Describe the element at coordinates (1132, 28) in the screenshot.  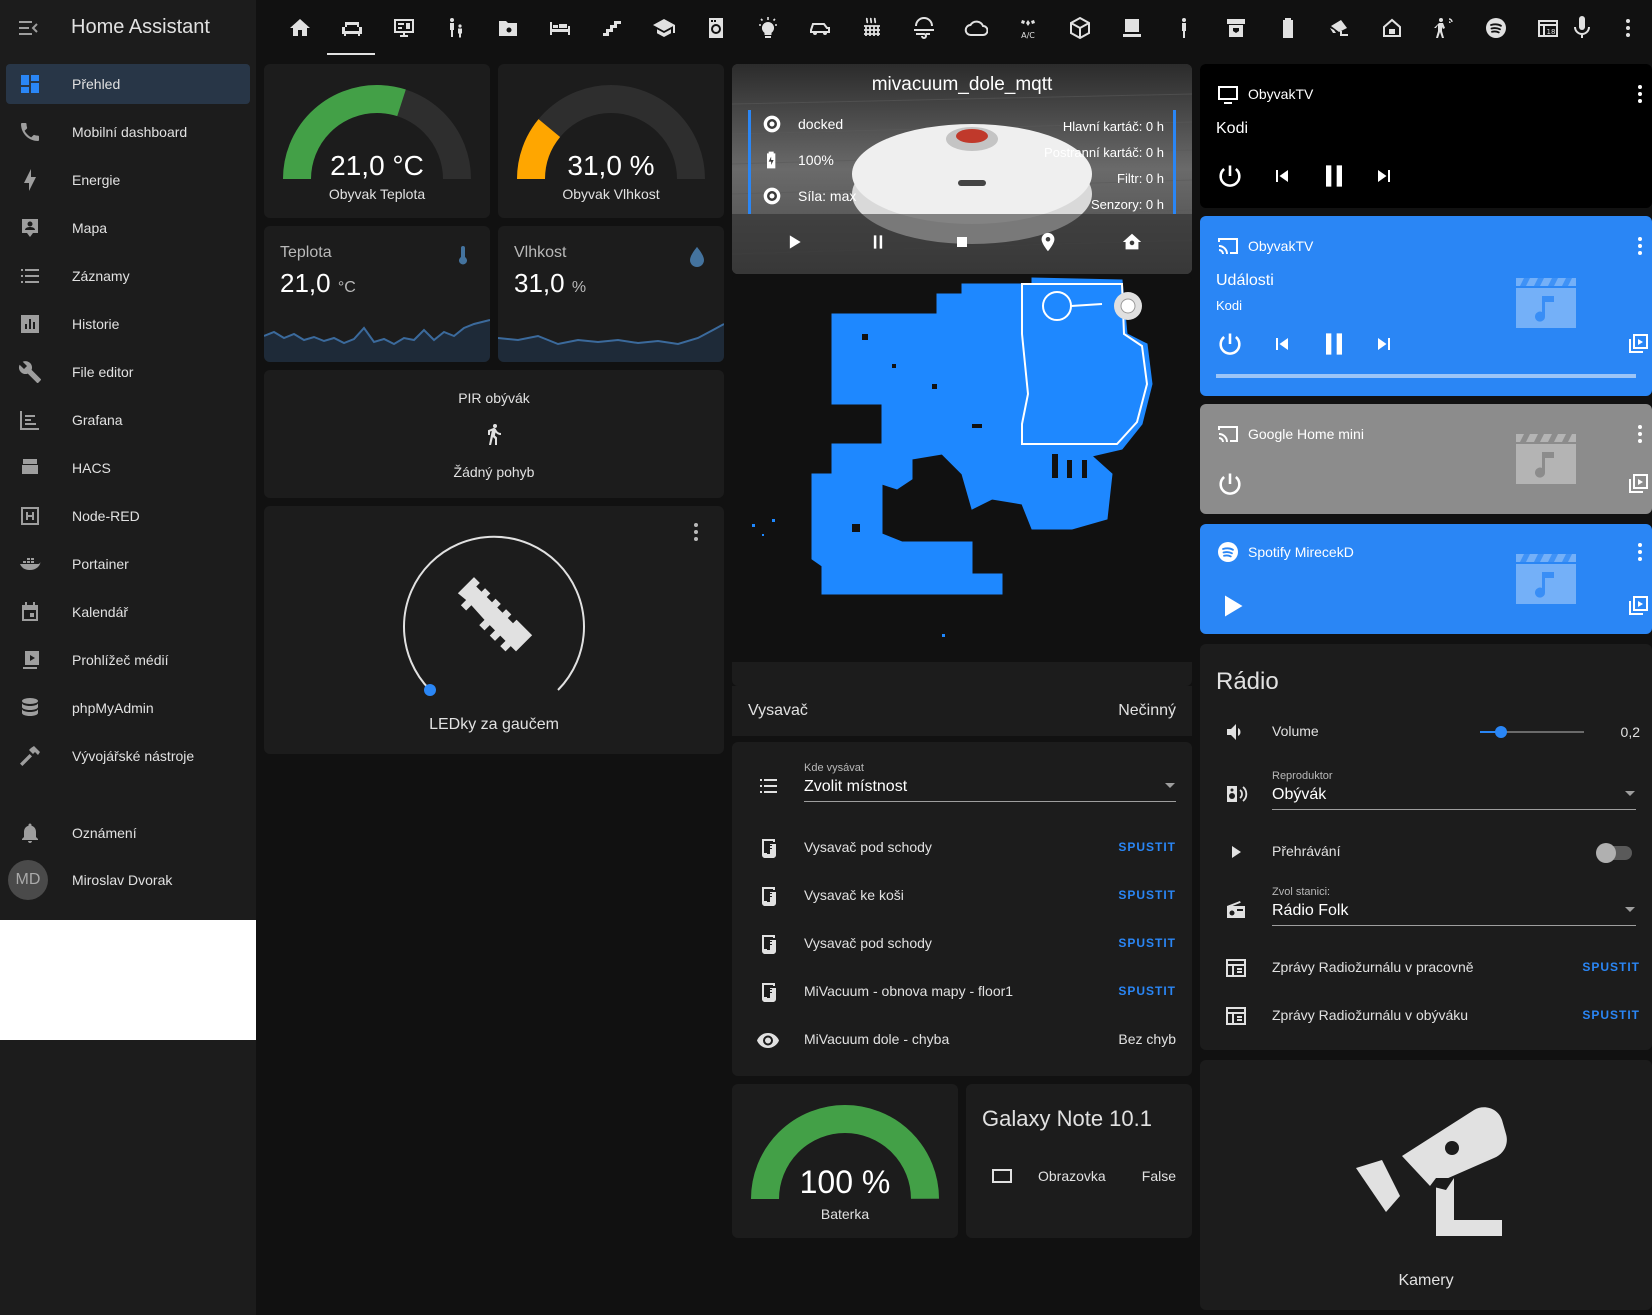
I see `desktop-icon` at that location.